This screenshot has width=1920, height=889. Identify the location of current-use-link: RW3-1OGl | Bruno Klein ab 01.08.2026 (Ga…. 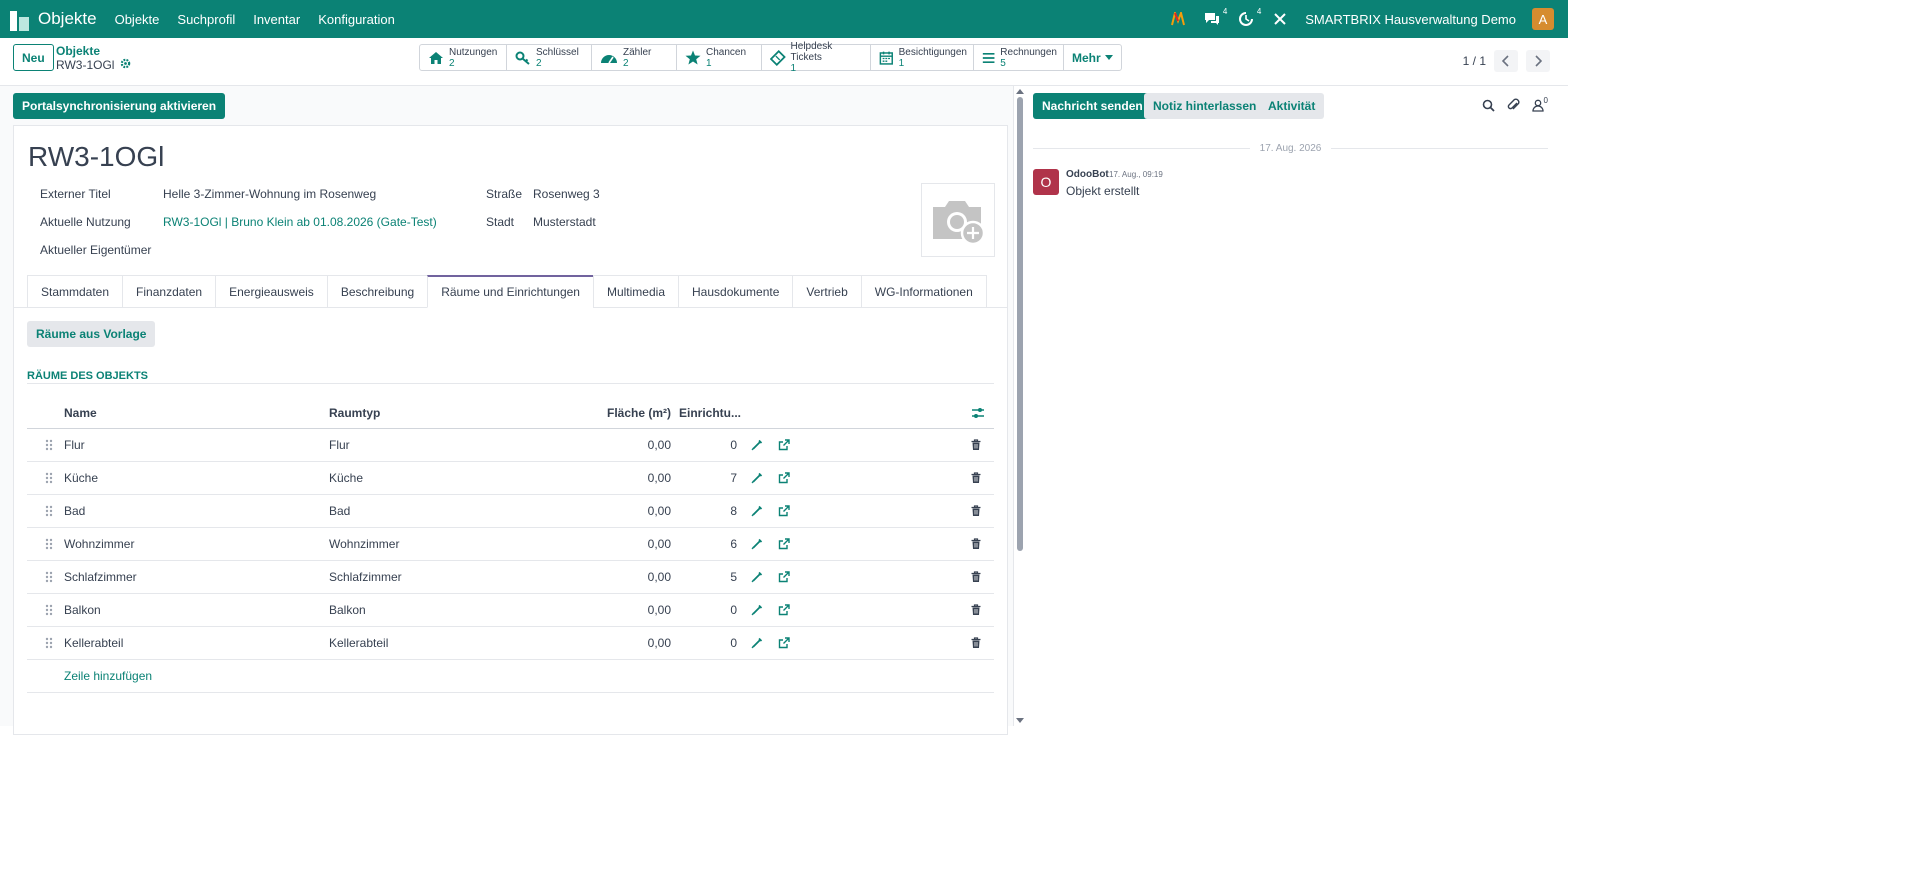
(300, 222).